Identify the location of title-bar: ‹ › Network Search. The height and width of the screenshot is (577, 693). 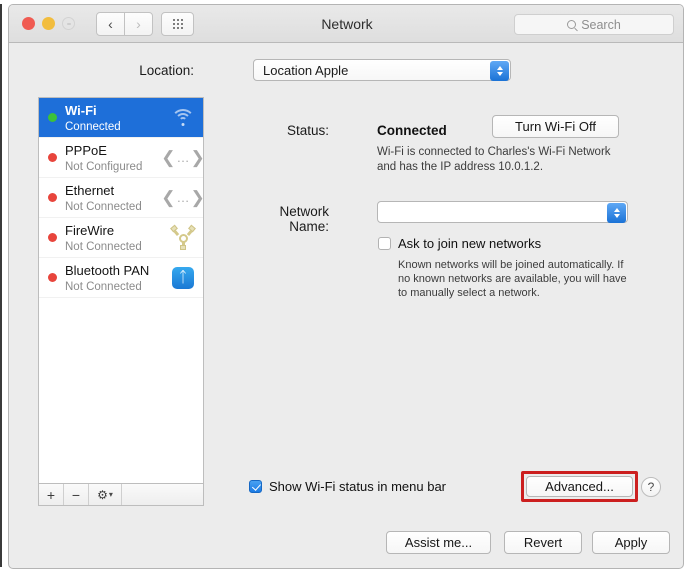
(346, 24).